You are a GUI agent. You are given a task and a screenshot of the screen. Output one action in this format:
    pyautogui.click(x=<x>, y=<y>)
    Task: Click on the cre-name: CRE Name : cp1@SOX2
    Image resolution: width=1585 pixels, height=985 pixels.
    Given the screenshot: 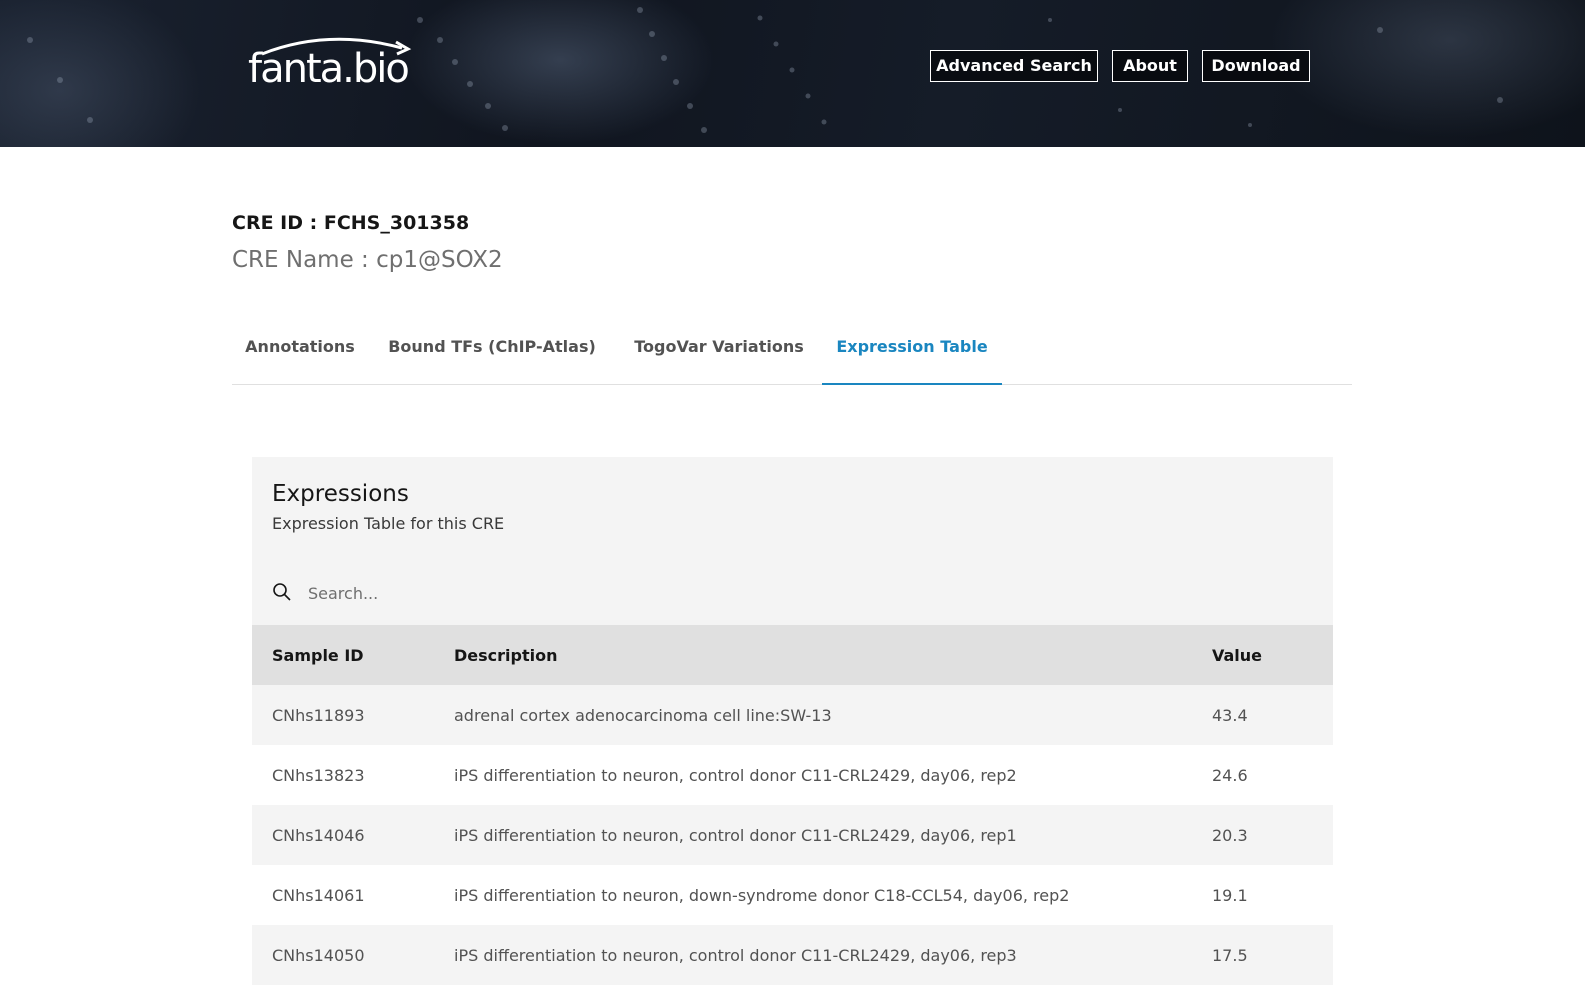 What is the action you would take?
    pyautogui.click(x=367, y=260)
    